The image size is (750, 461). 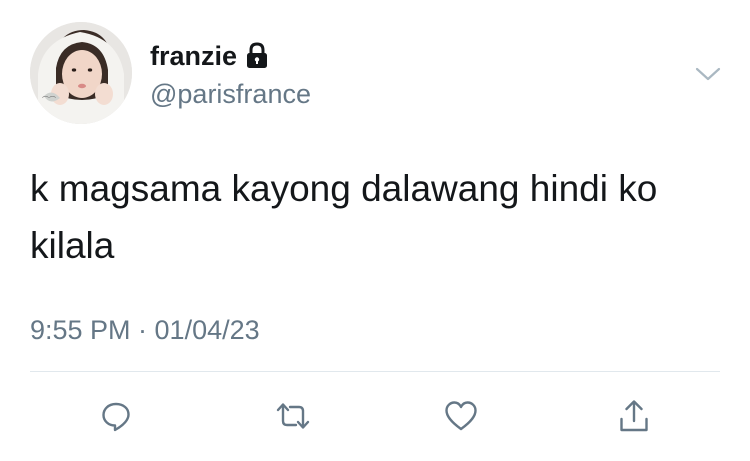 I want to click on lock-icon, so click(x=257, y=56).